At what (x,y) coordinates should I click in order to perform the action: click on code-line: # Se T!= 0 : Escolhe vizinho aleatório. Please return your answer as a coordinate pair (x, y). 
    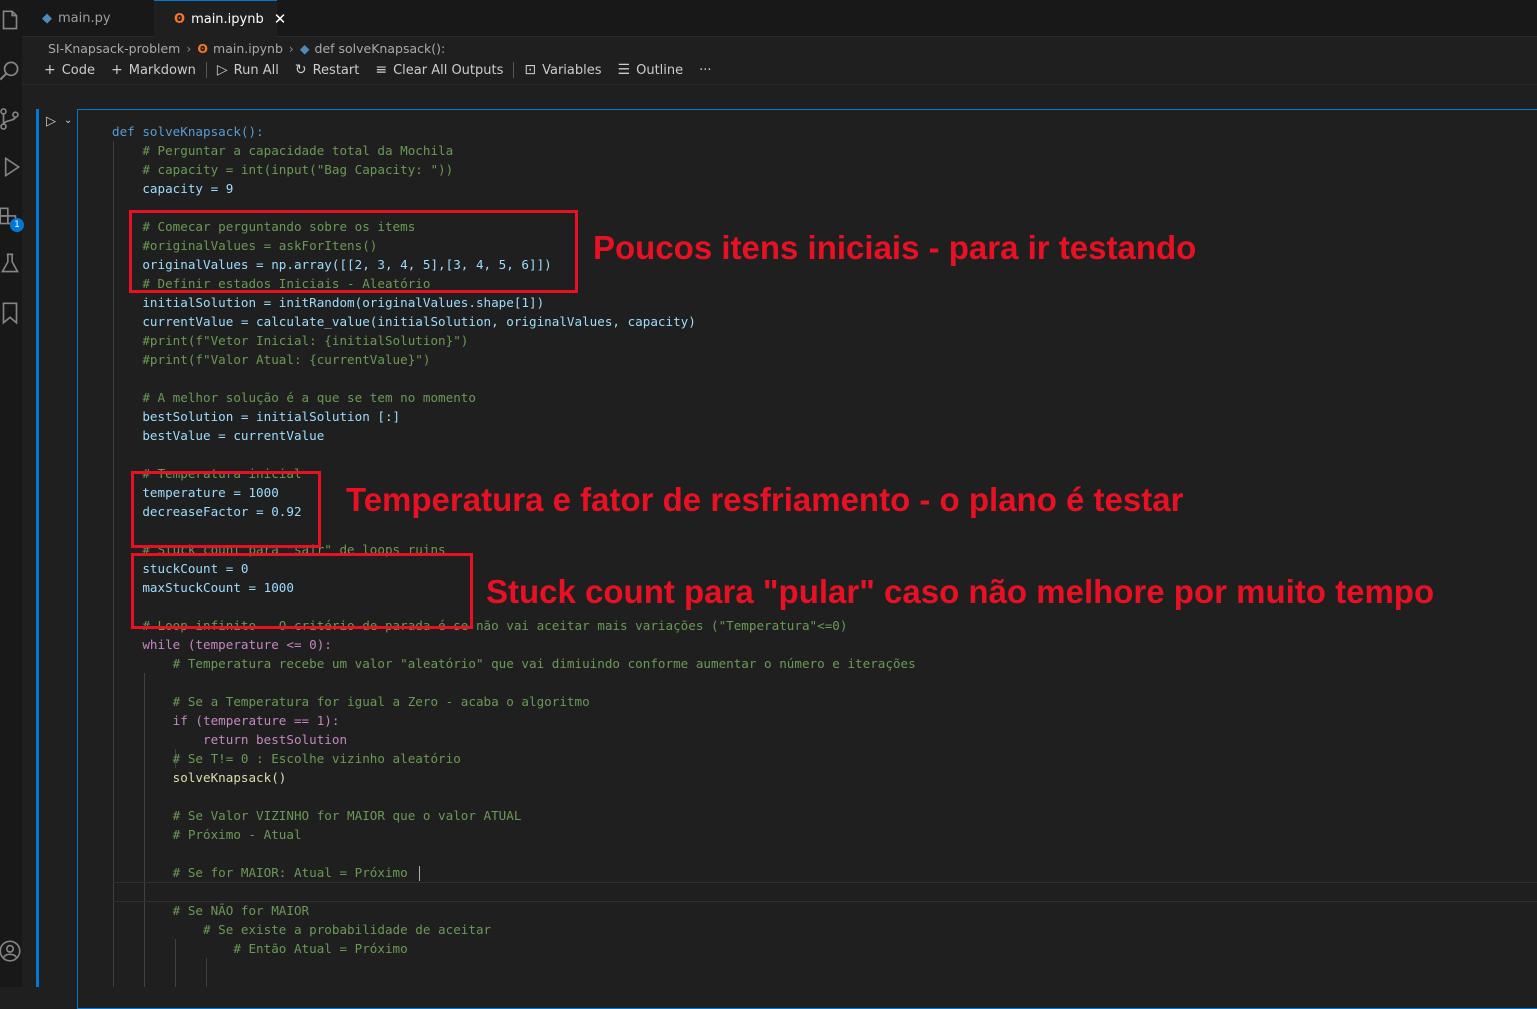
    Looking at the image, I should click on (286, 758).